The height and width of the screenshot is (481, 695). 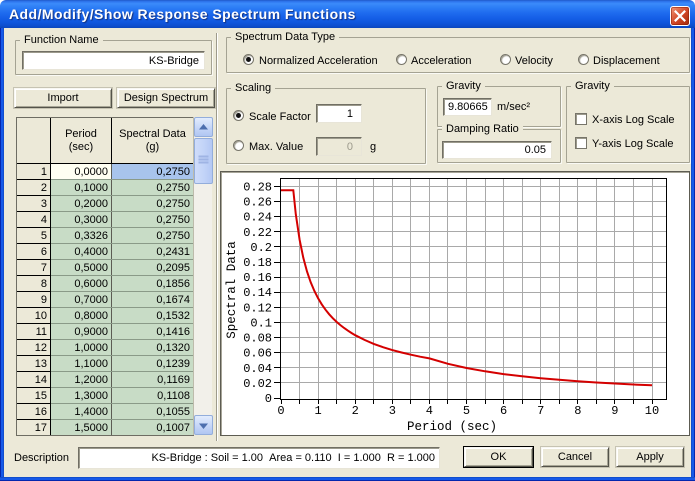 What do you see at coordinates (257, 278) in the screenshot?
I see `svg-text: 0.16` at bounding box center [257, 278].